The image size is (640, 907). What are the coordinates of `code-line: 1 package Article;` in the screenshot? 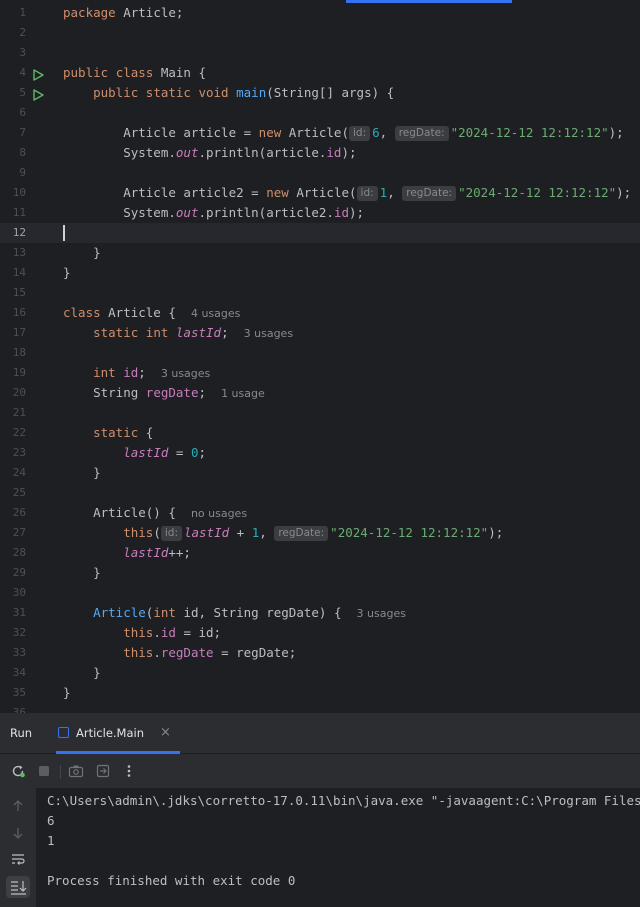 It's located at (320, 13).